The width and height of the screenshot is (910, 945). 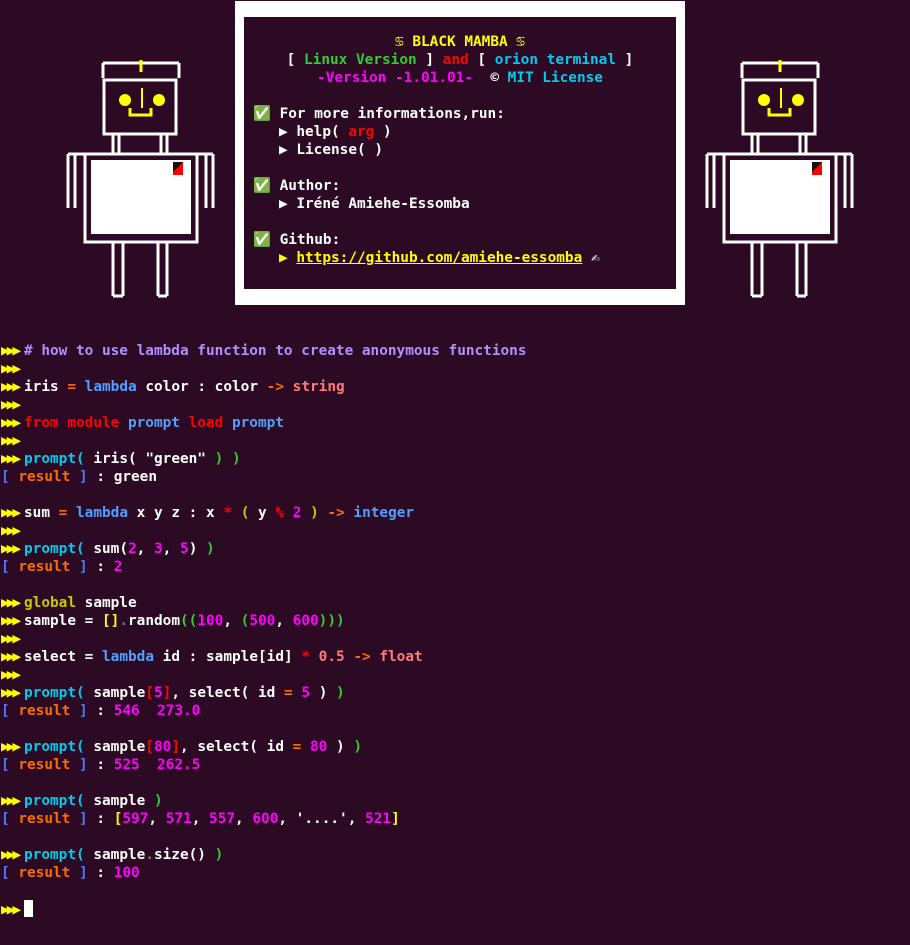 I want to click on result-value: green, so click(x=135, y=477).